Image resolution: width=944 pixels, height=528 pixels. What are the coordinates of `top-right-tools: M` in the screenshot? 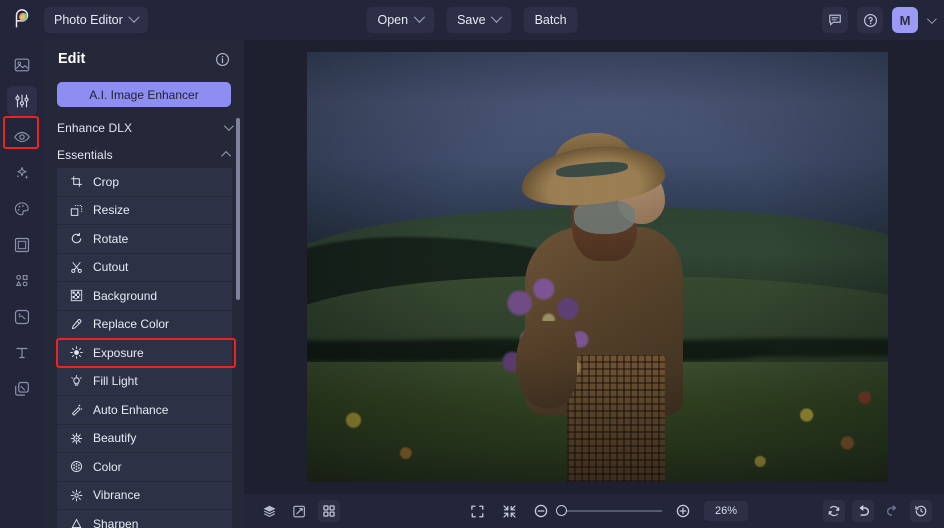 It's located at (879, 20).